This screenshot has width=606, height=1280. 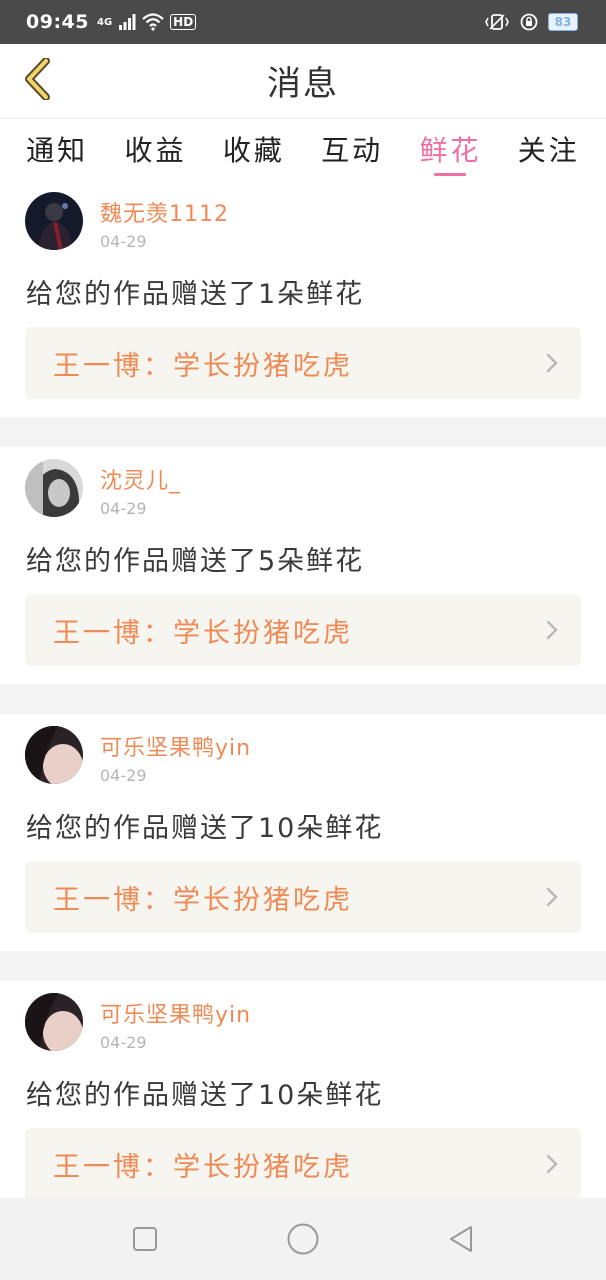 I want to click on status-right: 83, so click(x=531, y=22).